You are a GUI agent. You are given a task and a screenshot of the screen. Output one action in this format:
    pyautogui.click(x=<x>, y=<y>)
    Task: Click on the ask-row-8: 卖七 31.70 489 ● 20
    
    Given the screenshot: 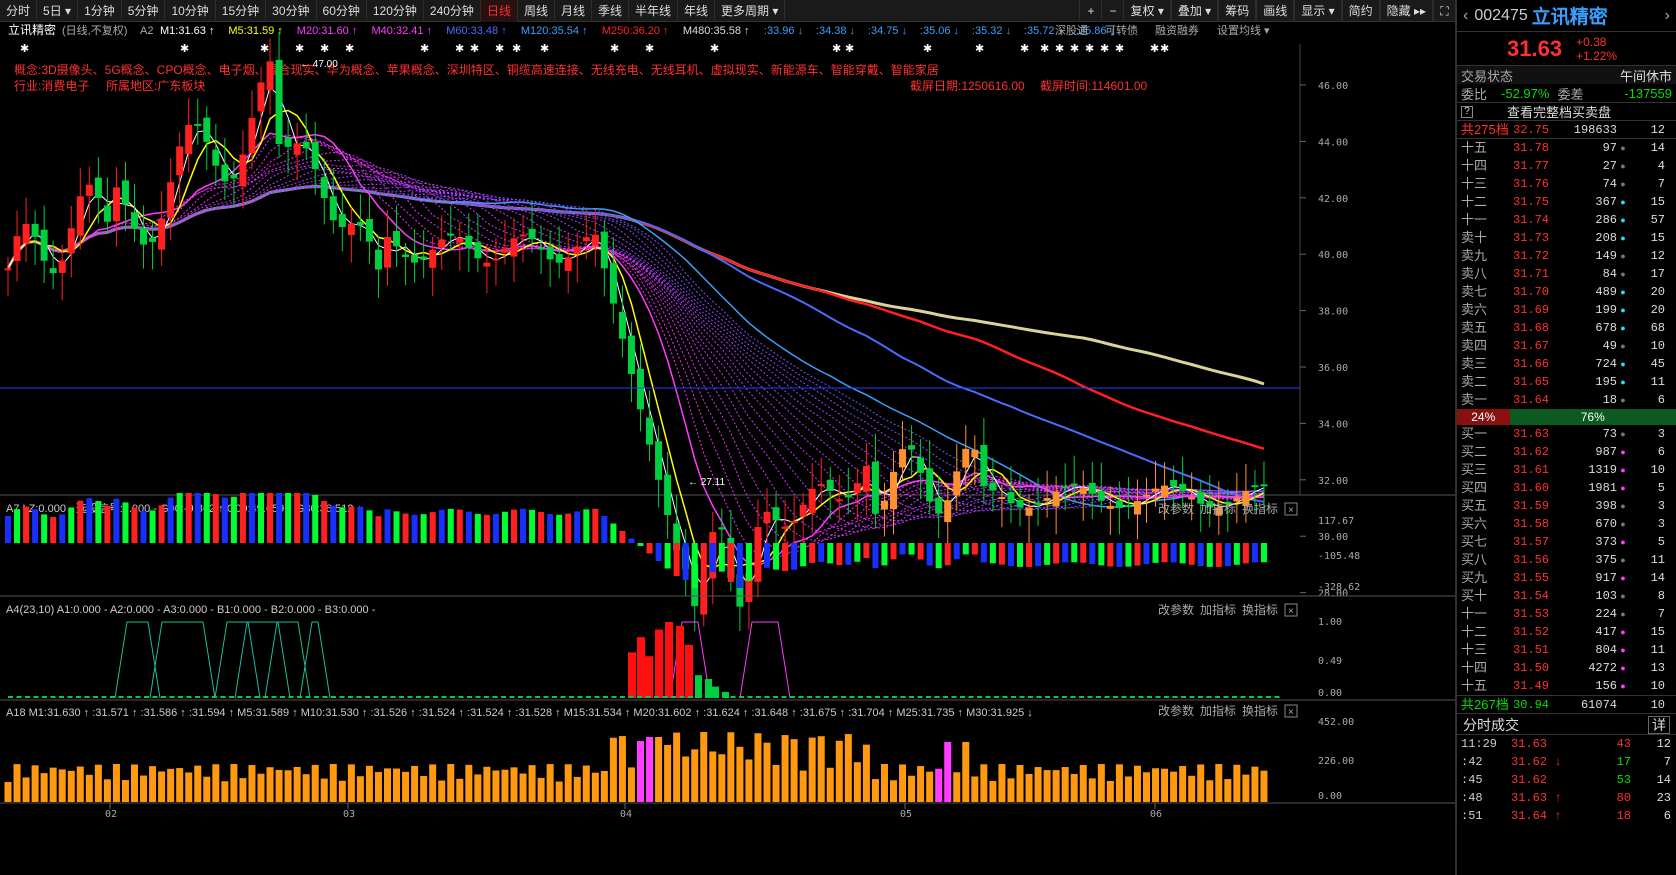 What is the action you would take?
    pyautogui.click(x=1566, y=292)
    